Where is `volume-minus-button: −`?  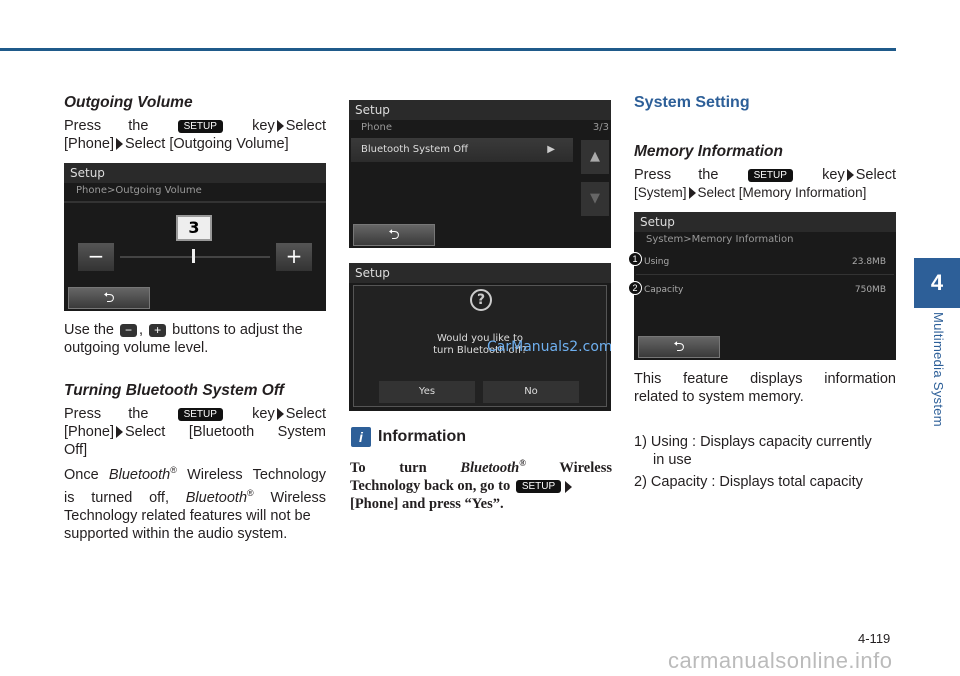 volume-minus-button: − is located at coordinates (96, 257).